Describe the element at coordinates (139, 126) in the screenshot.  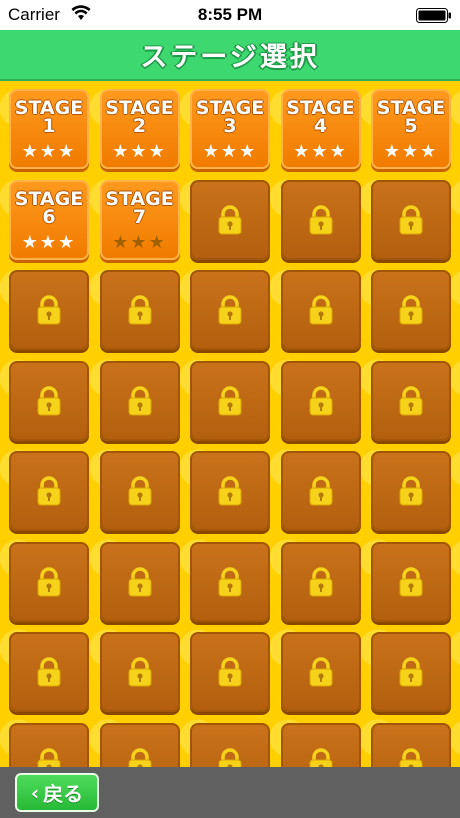
I see `stage-number: 2` at that location.